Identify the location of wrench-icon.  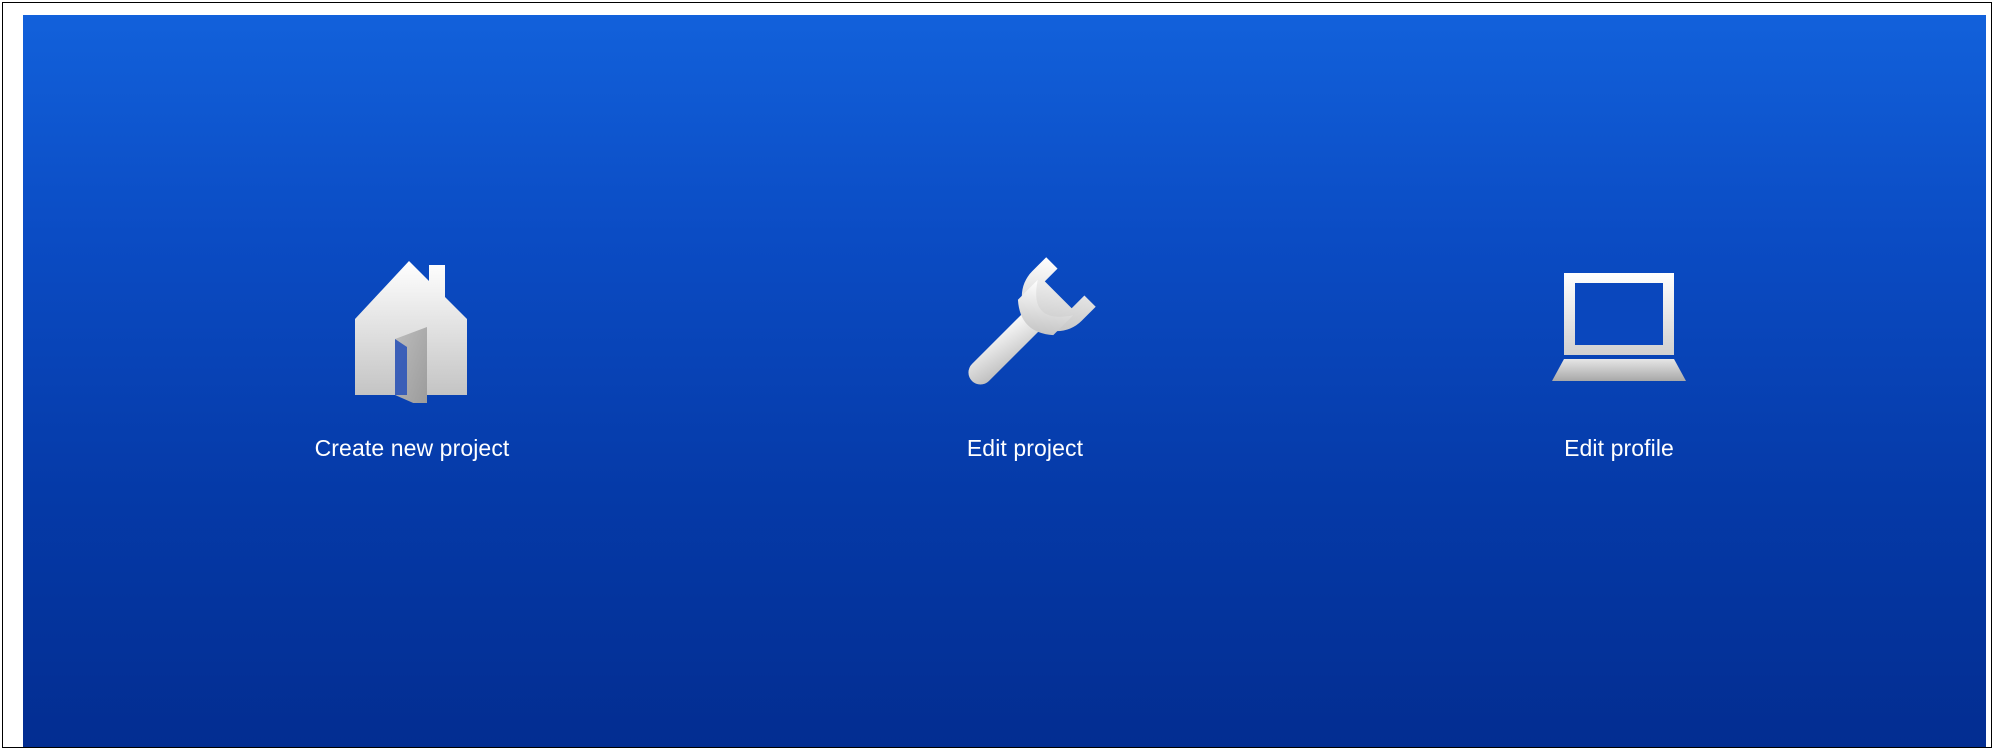
(1025, 328).